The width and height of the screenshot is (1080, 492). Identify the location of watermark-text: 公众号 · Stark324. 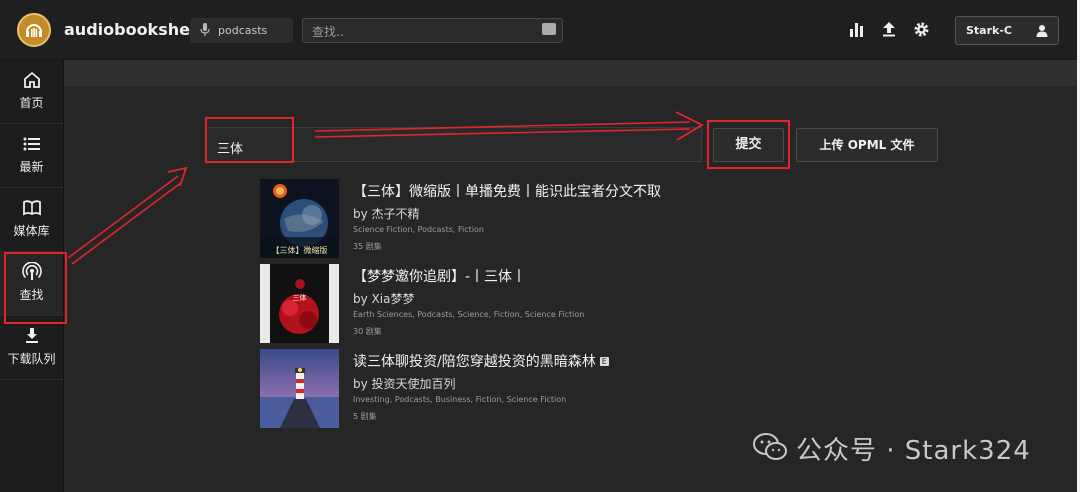
(913, 451).